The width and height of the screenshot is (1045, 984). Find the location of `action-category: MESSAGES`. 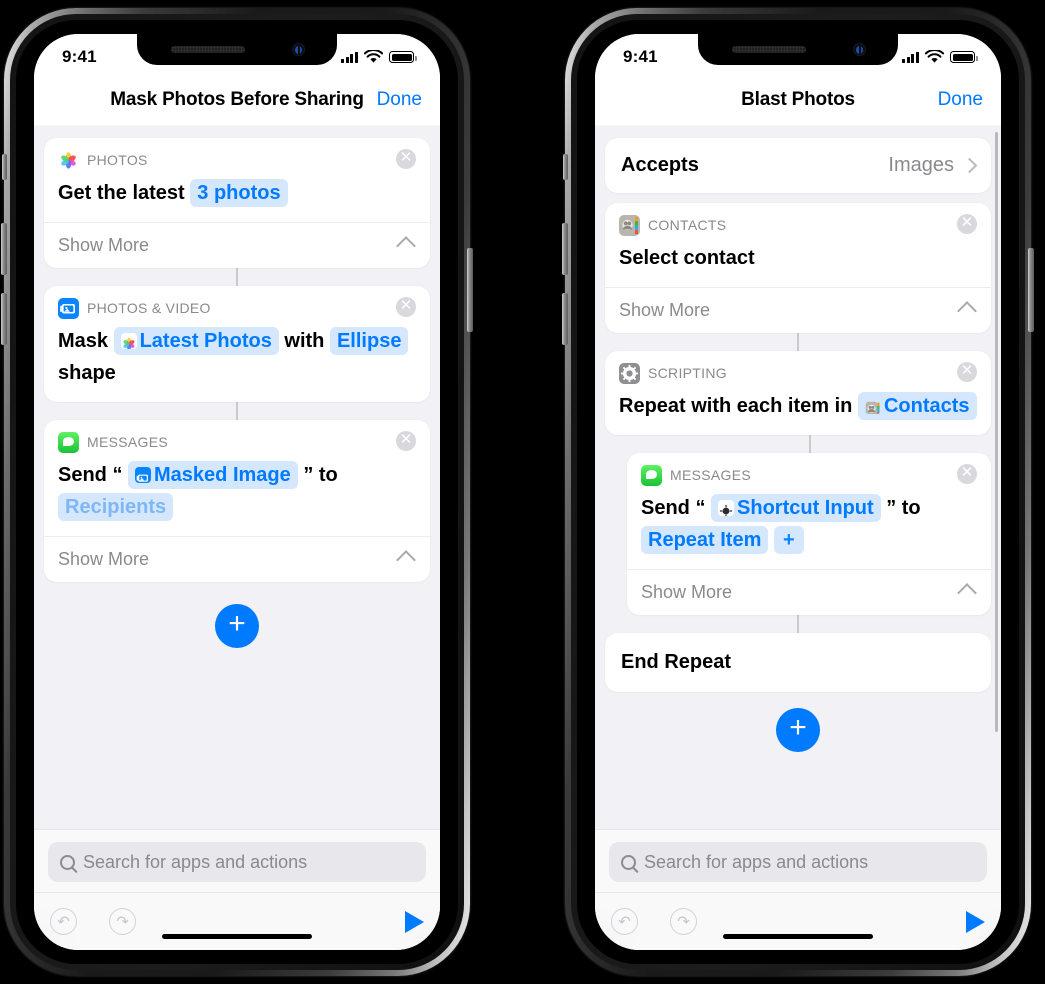

action-category: MESSAGES is located at coordinates (127, 442).